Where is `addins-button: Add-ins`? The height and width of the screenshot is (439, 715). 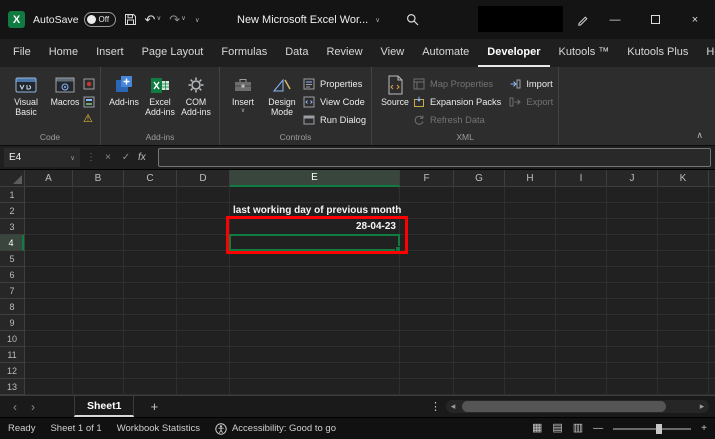 addins-button: Add-ins is located at coordinates (124, 89).